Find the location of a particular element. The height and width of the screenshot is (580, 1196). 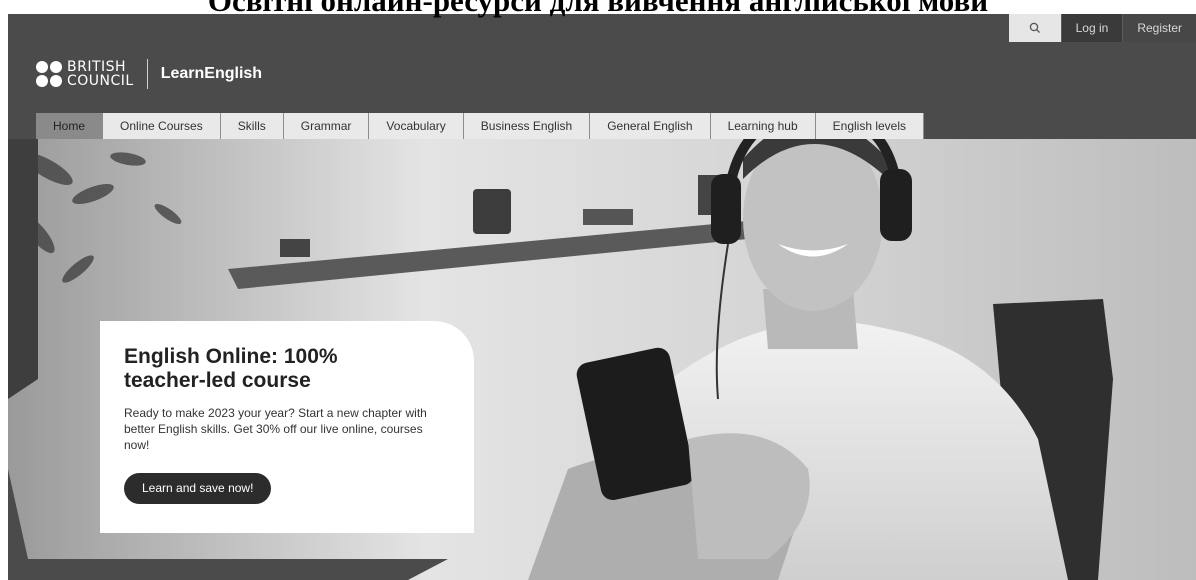

learn-and-save-button: Learn and save now! is located at coordinates (198, 488).